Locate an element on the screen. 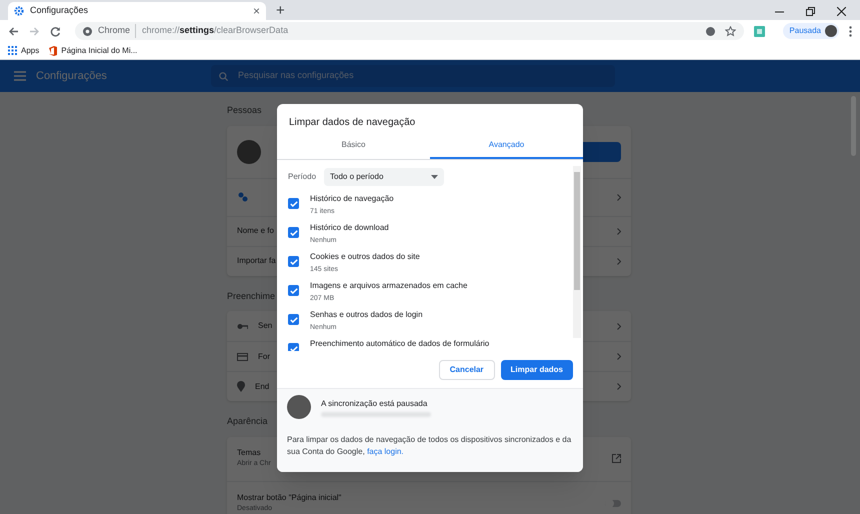 The width and height of the screenshot is (860, 514). close-icon is located at coordinates (841, 11).